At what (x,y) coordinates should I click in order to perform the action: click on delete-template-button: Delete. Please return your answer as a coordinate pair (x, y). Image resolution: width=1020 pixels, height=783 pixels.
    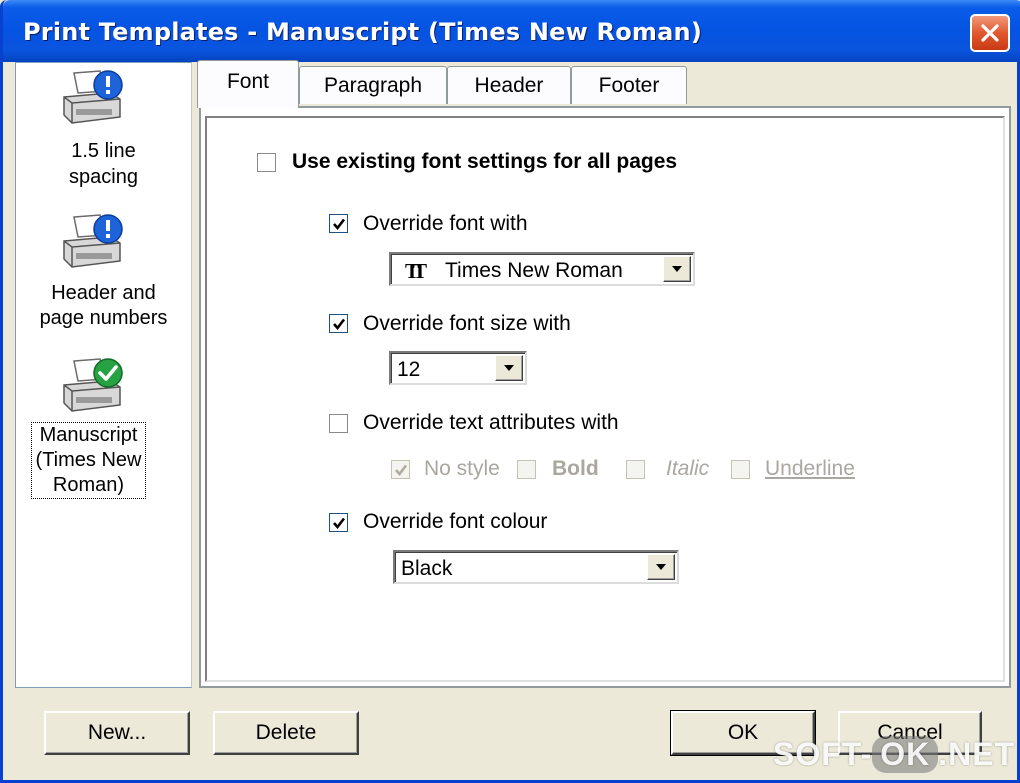
    Looking at the image, I should click on (286, 733).